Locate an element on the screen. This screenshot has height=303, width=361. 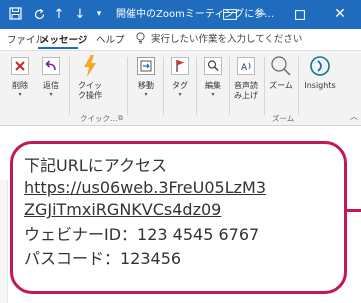
callout-pointer-line is located at coordinates (353, 210).